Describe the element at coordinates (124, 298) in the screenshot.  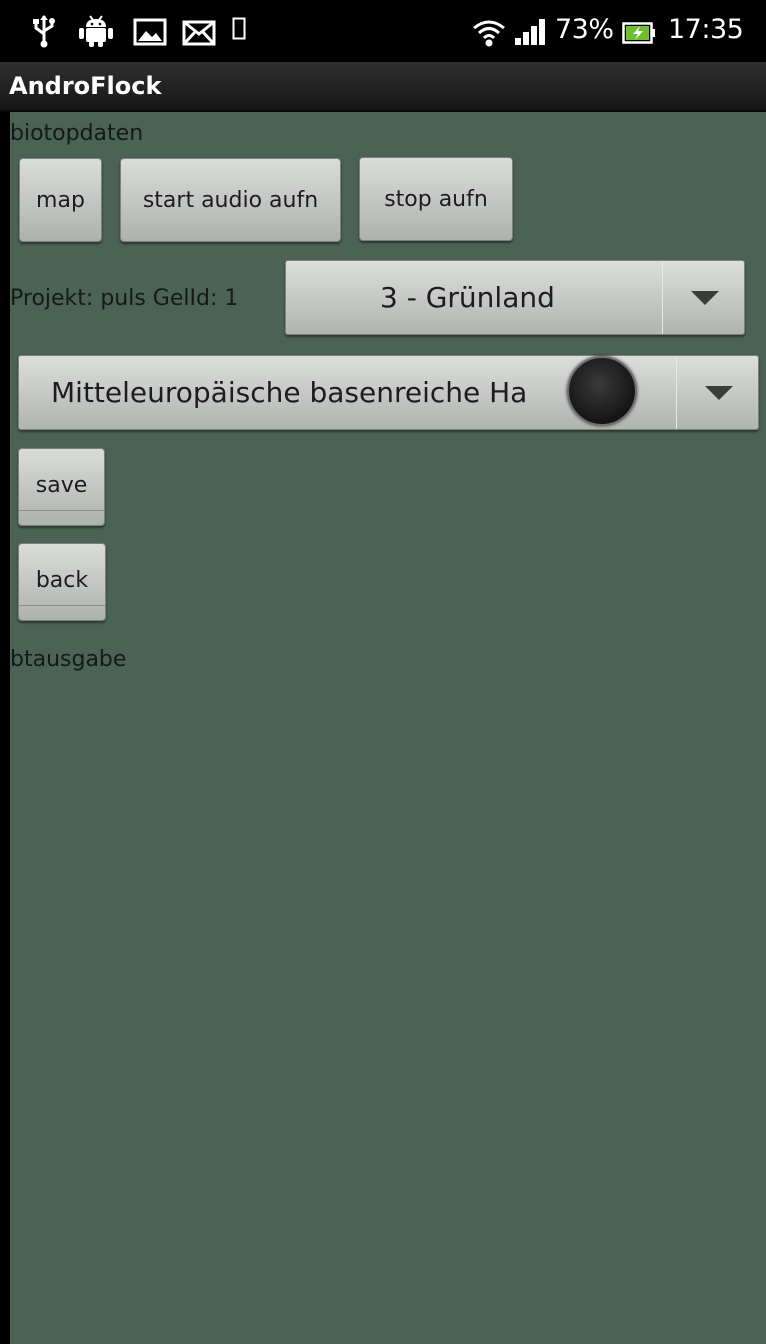
I see `project-label: Projekt: puls GelId: 1` at that location.